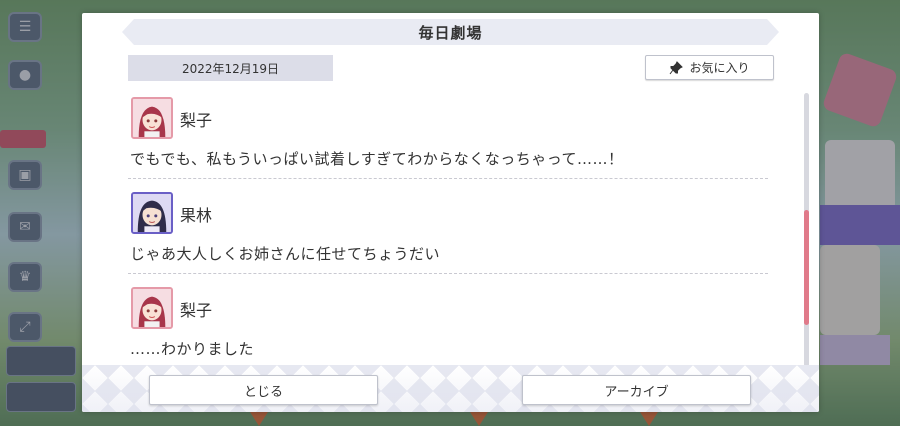  I want to click on pin-icon, so click(676, 67).